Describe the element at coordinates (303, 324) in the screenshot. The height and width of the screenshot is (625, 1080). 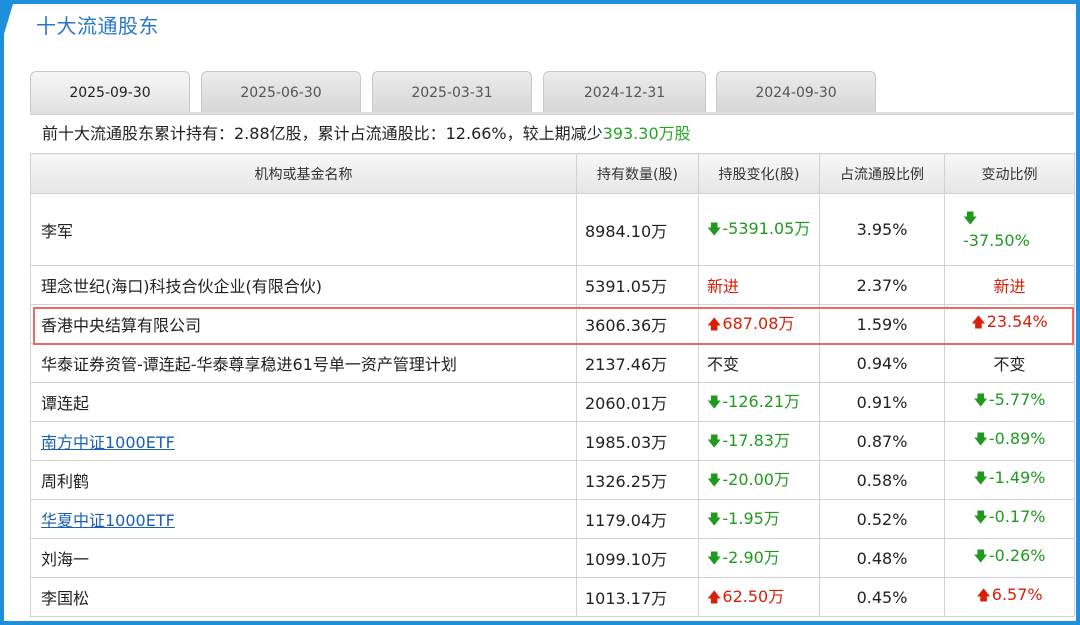
I see `holder-name: 香港中央结算有限公司` at that location.